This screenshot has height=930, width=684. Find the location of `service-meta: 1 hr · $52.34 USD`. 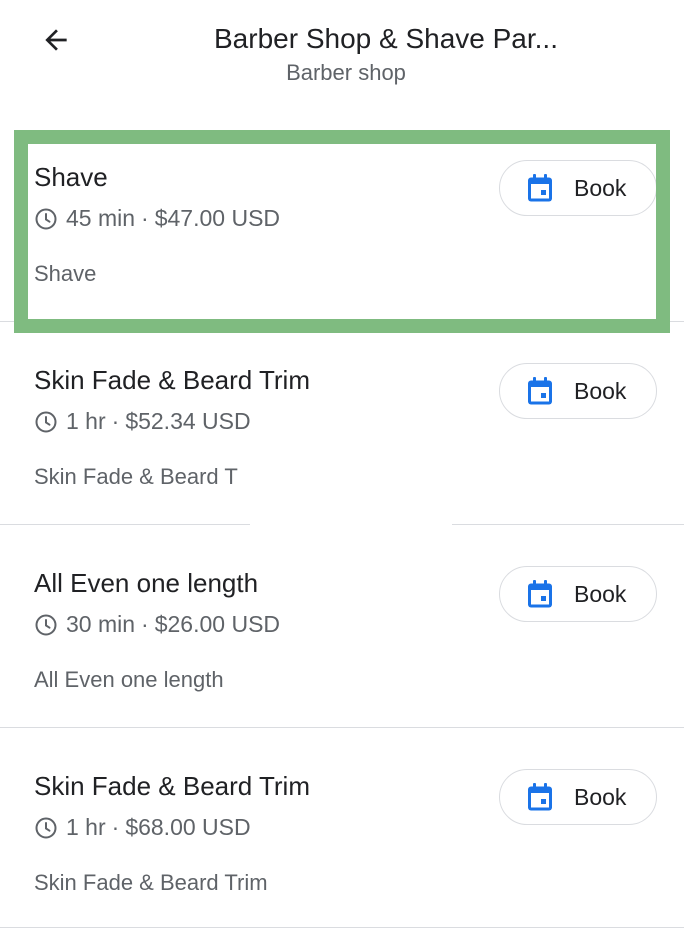

service-meta: 1 hr · $52.34 USD is located at coordinates (142, 421).